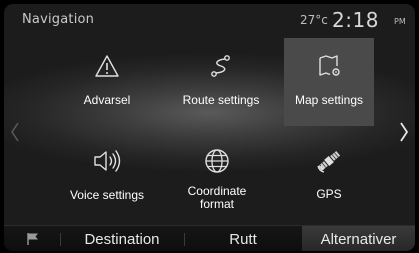 This screenshot has width=419, height=253. I want to click on alternatives-label: Alternativer, so click(358, 239).